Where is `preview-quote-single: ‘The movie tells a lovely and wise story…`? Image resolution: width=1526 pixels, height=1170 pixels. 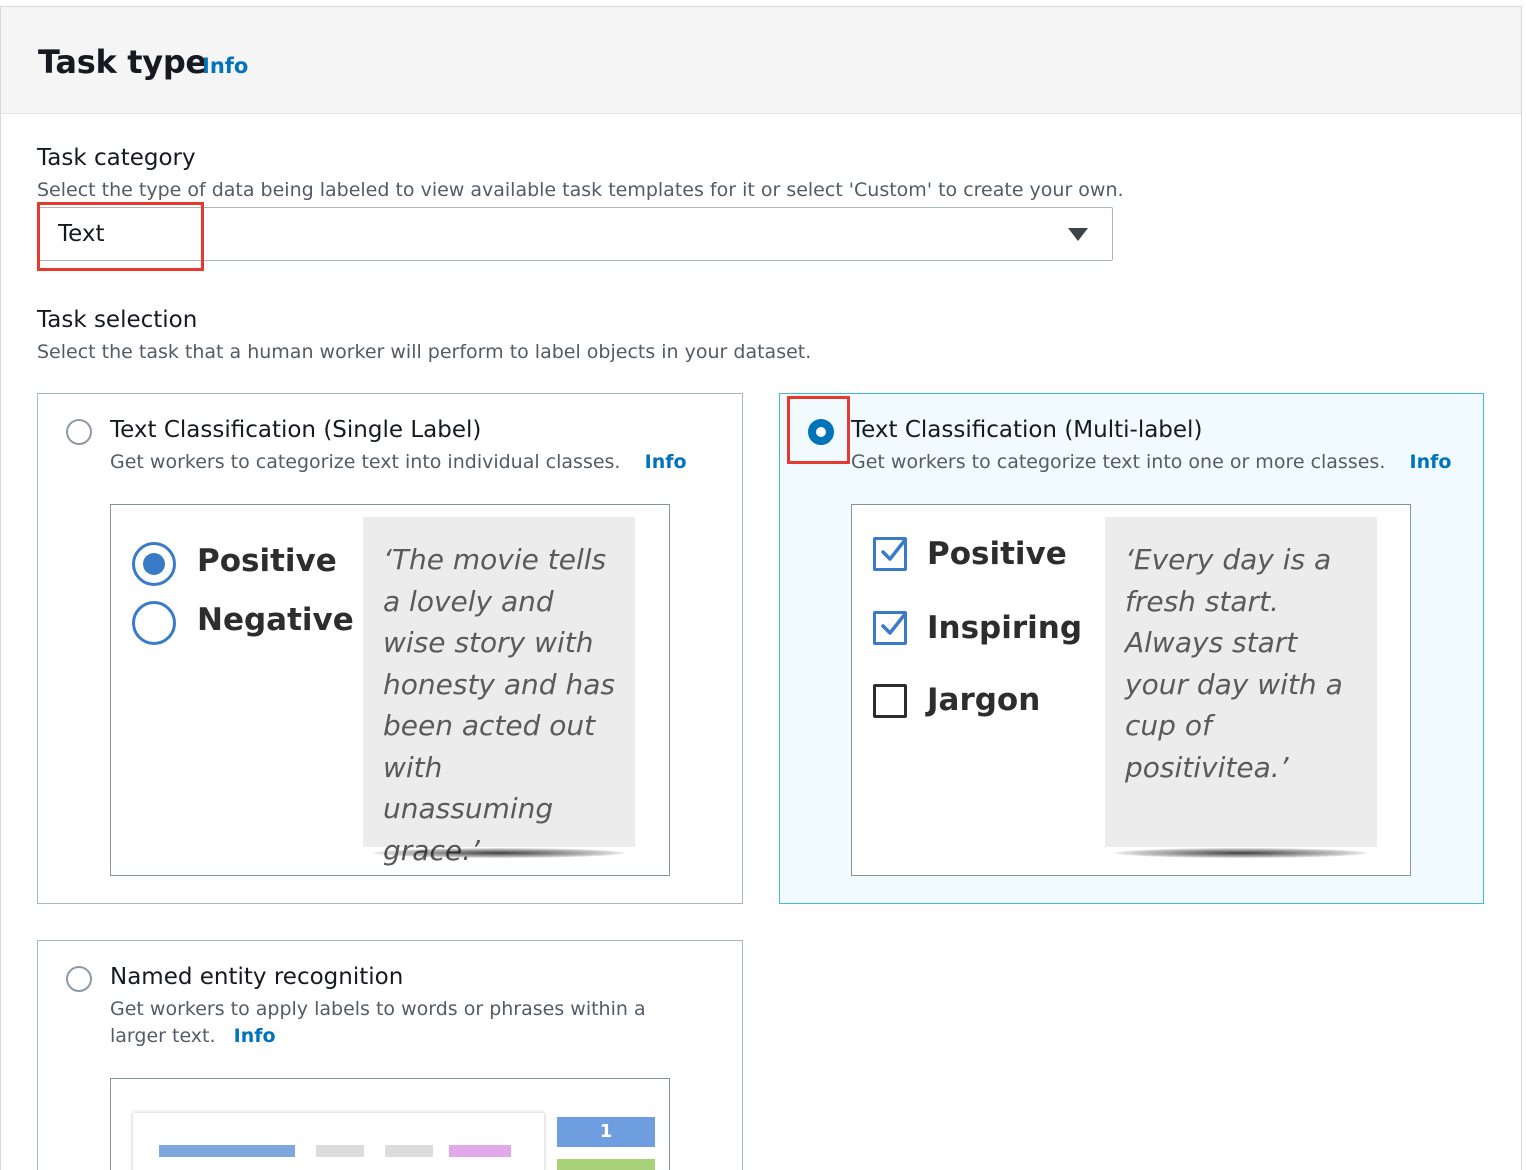 preview-quote-single: ‘The movie tells a lovely and wise story… is located at coordinates (499, 692).